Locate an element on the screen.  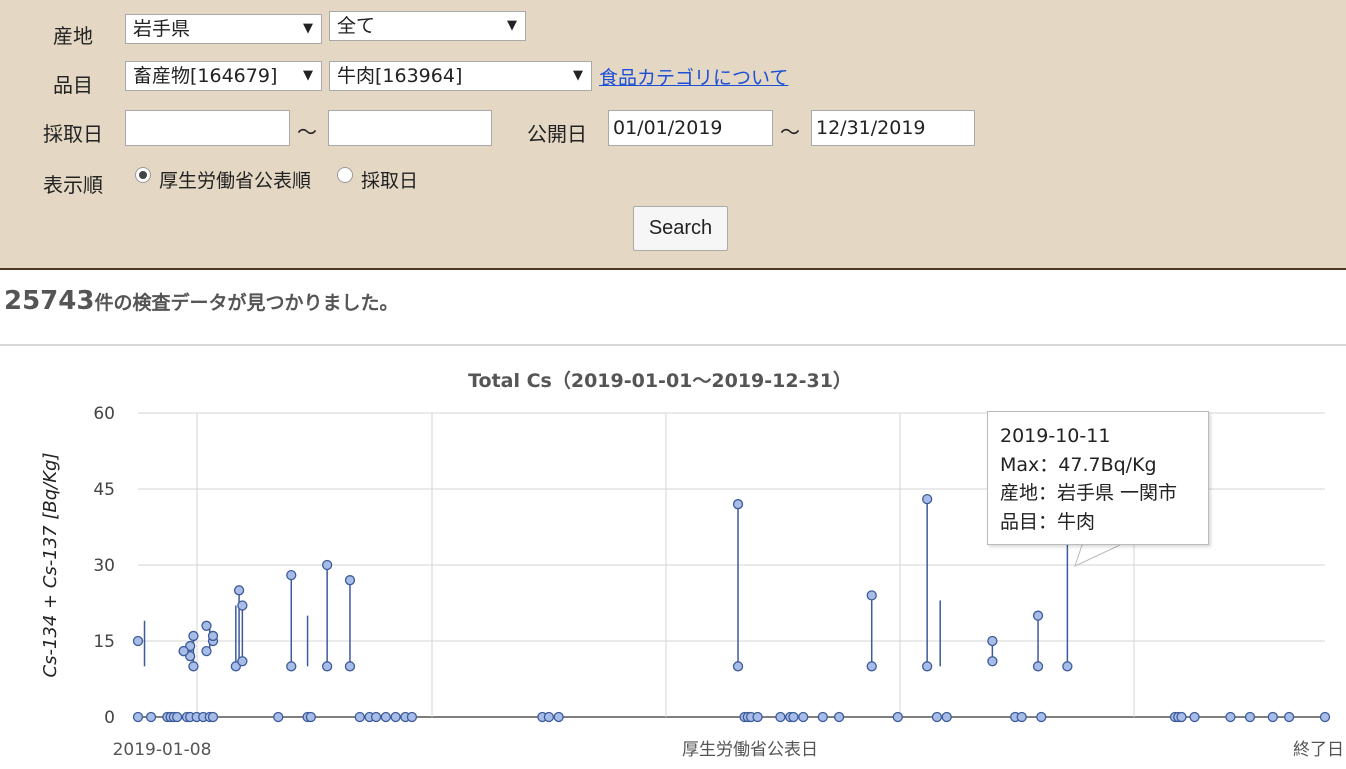
tooltip-date: 2019-10-11 is located at coordinates (1055, 436).